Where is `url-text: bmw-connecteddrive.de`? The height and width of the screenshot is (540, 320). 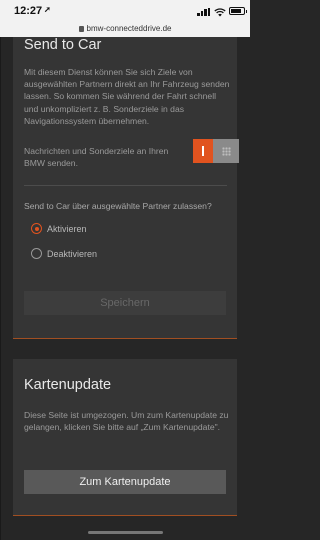
url-text: bmw-connecteddrive.de is located at coordinates (129, 28).